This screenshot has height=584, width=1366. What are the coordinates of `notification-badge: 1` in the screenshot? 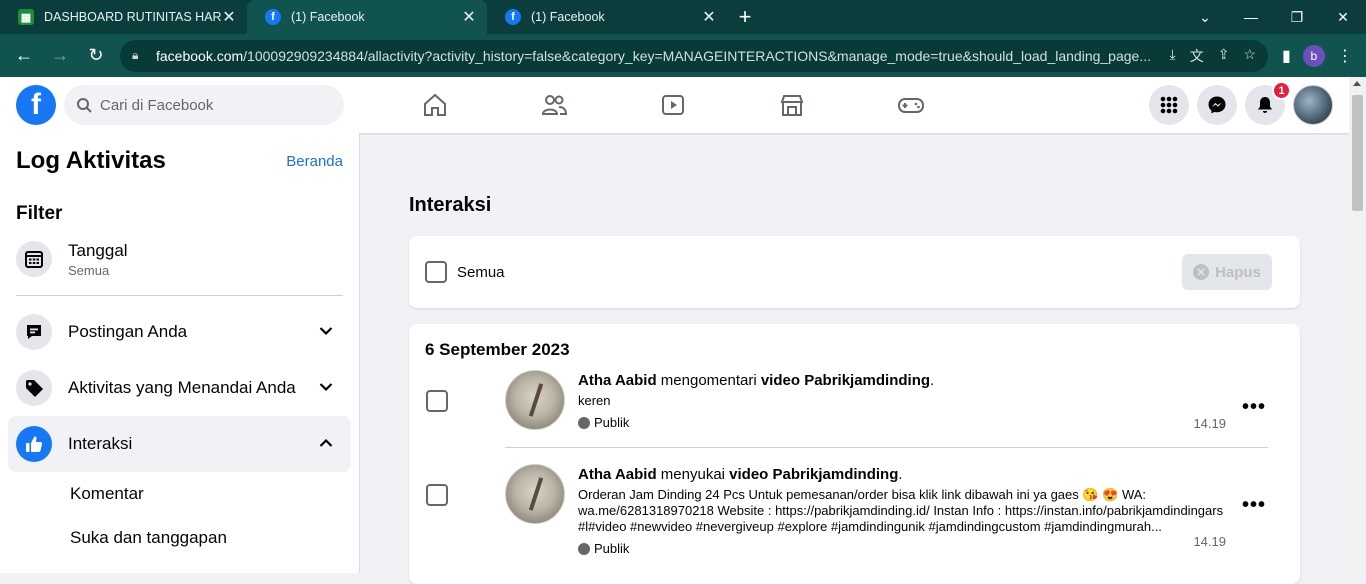 It's located at (1281, 90).